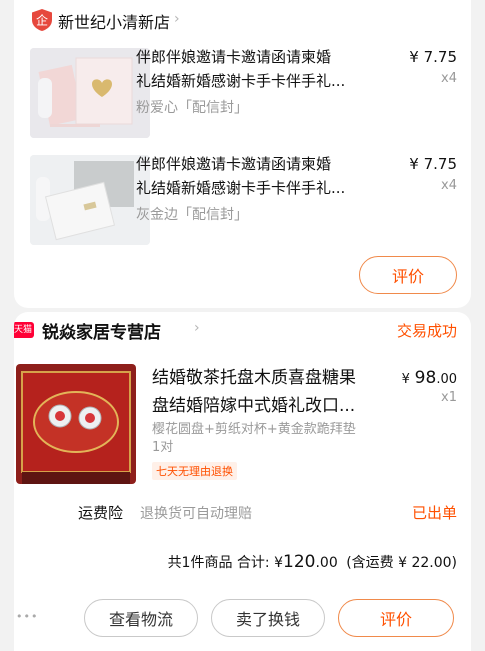  Describe the element at coordinates (196, 514) in the screenshot. I see `shipping-insurance-desc: 退换货可自动理赔` at that location.